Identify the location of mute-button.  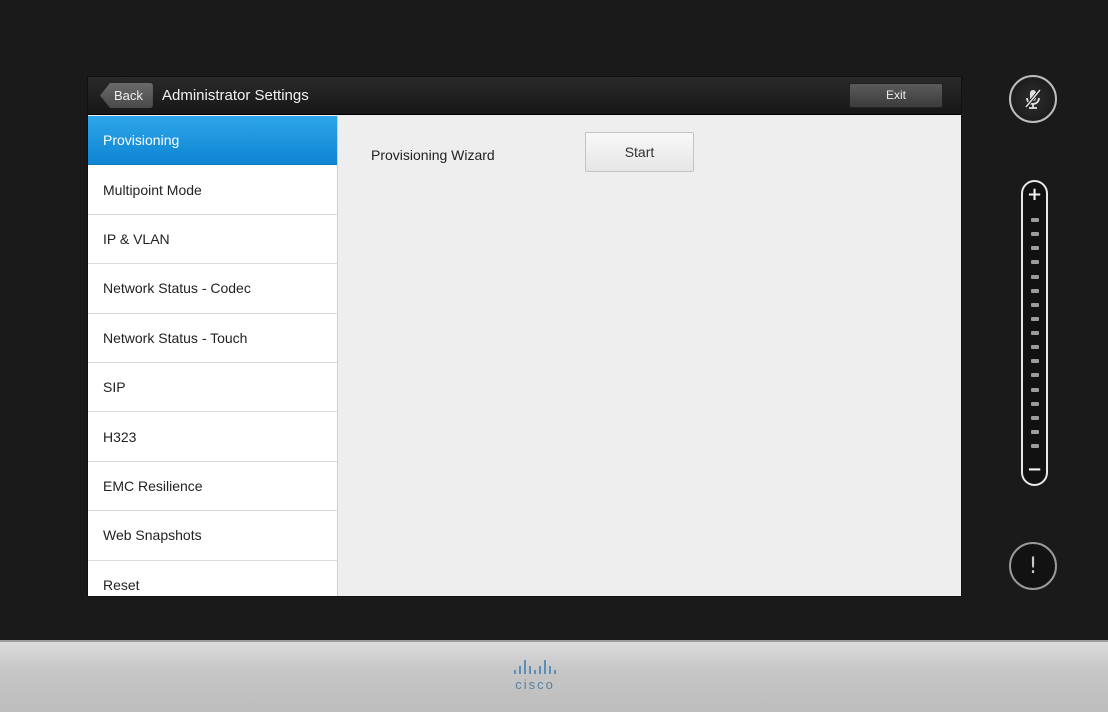
(1033, 99).